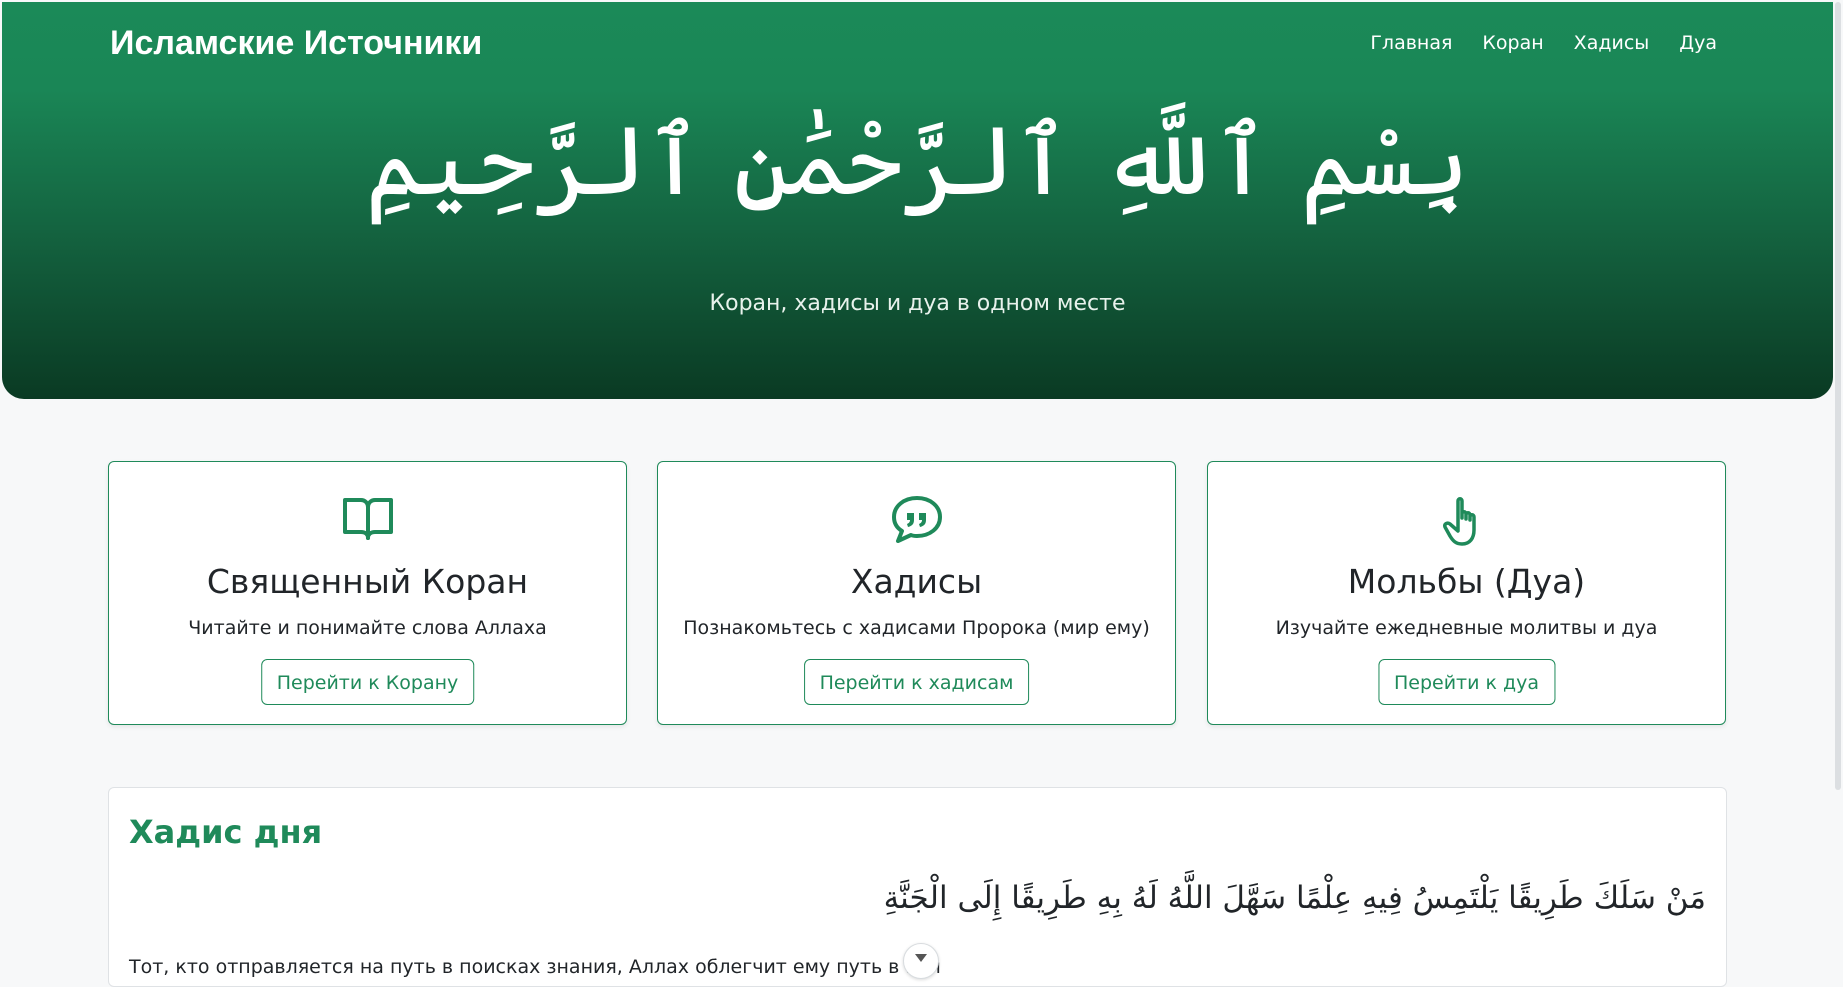  What do you see at coordinates (296, 43) in the screenshot?
I see `site-brand: Исламские Источники` at bounding box center [296, 43].